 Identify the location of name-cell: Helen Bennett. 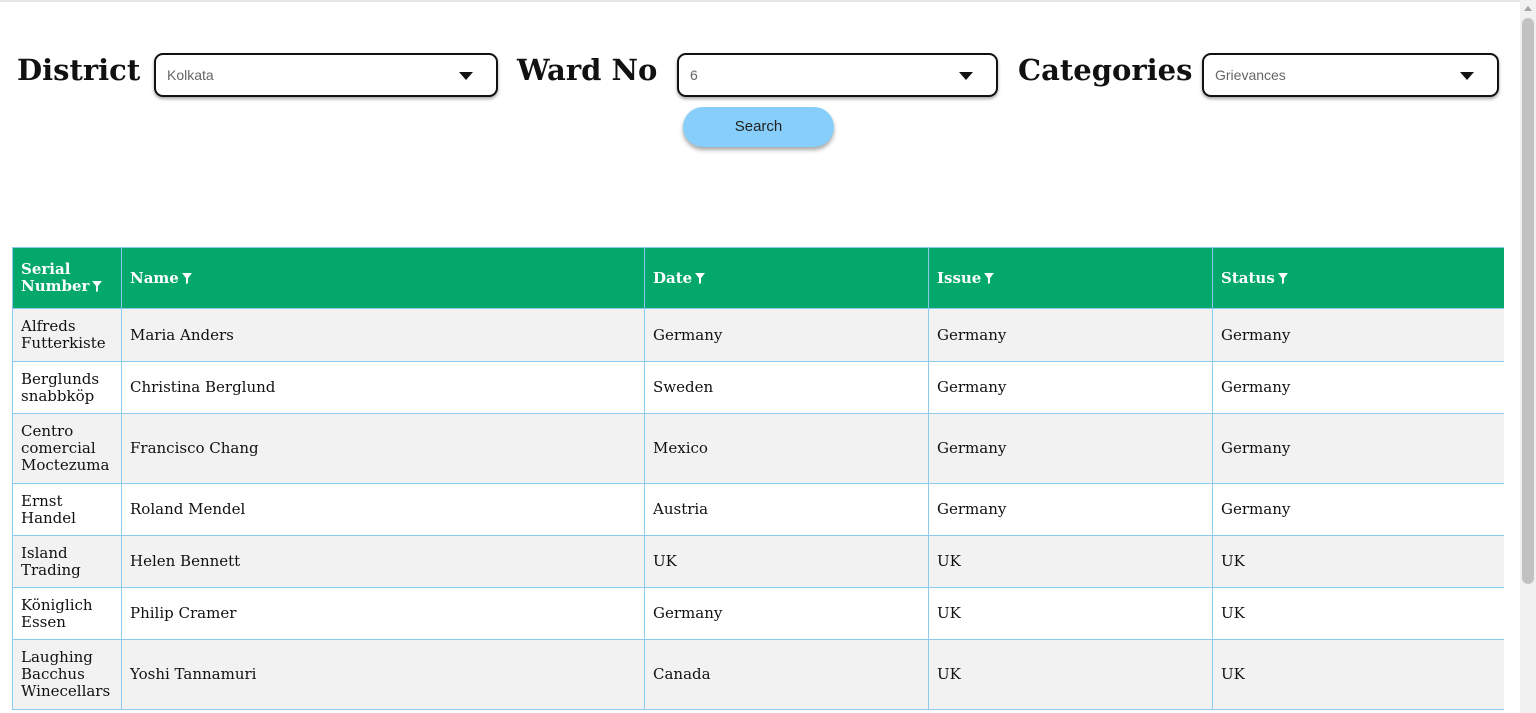
(383, 561).